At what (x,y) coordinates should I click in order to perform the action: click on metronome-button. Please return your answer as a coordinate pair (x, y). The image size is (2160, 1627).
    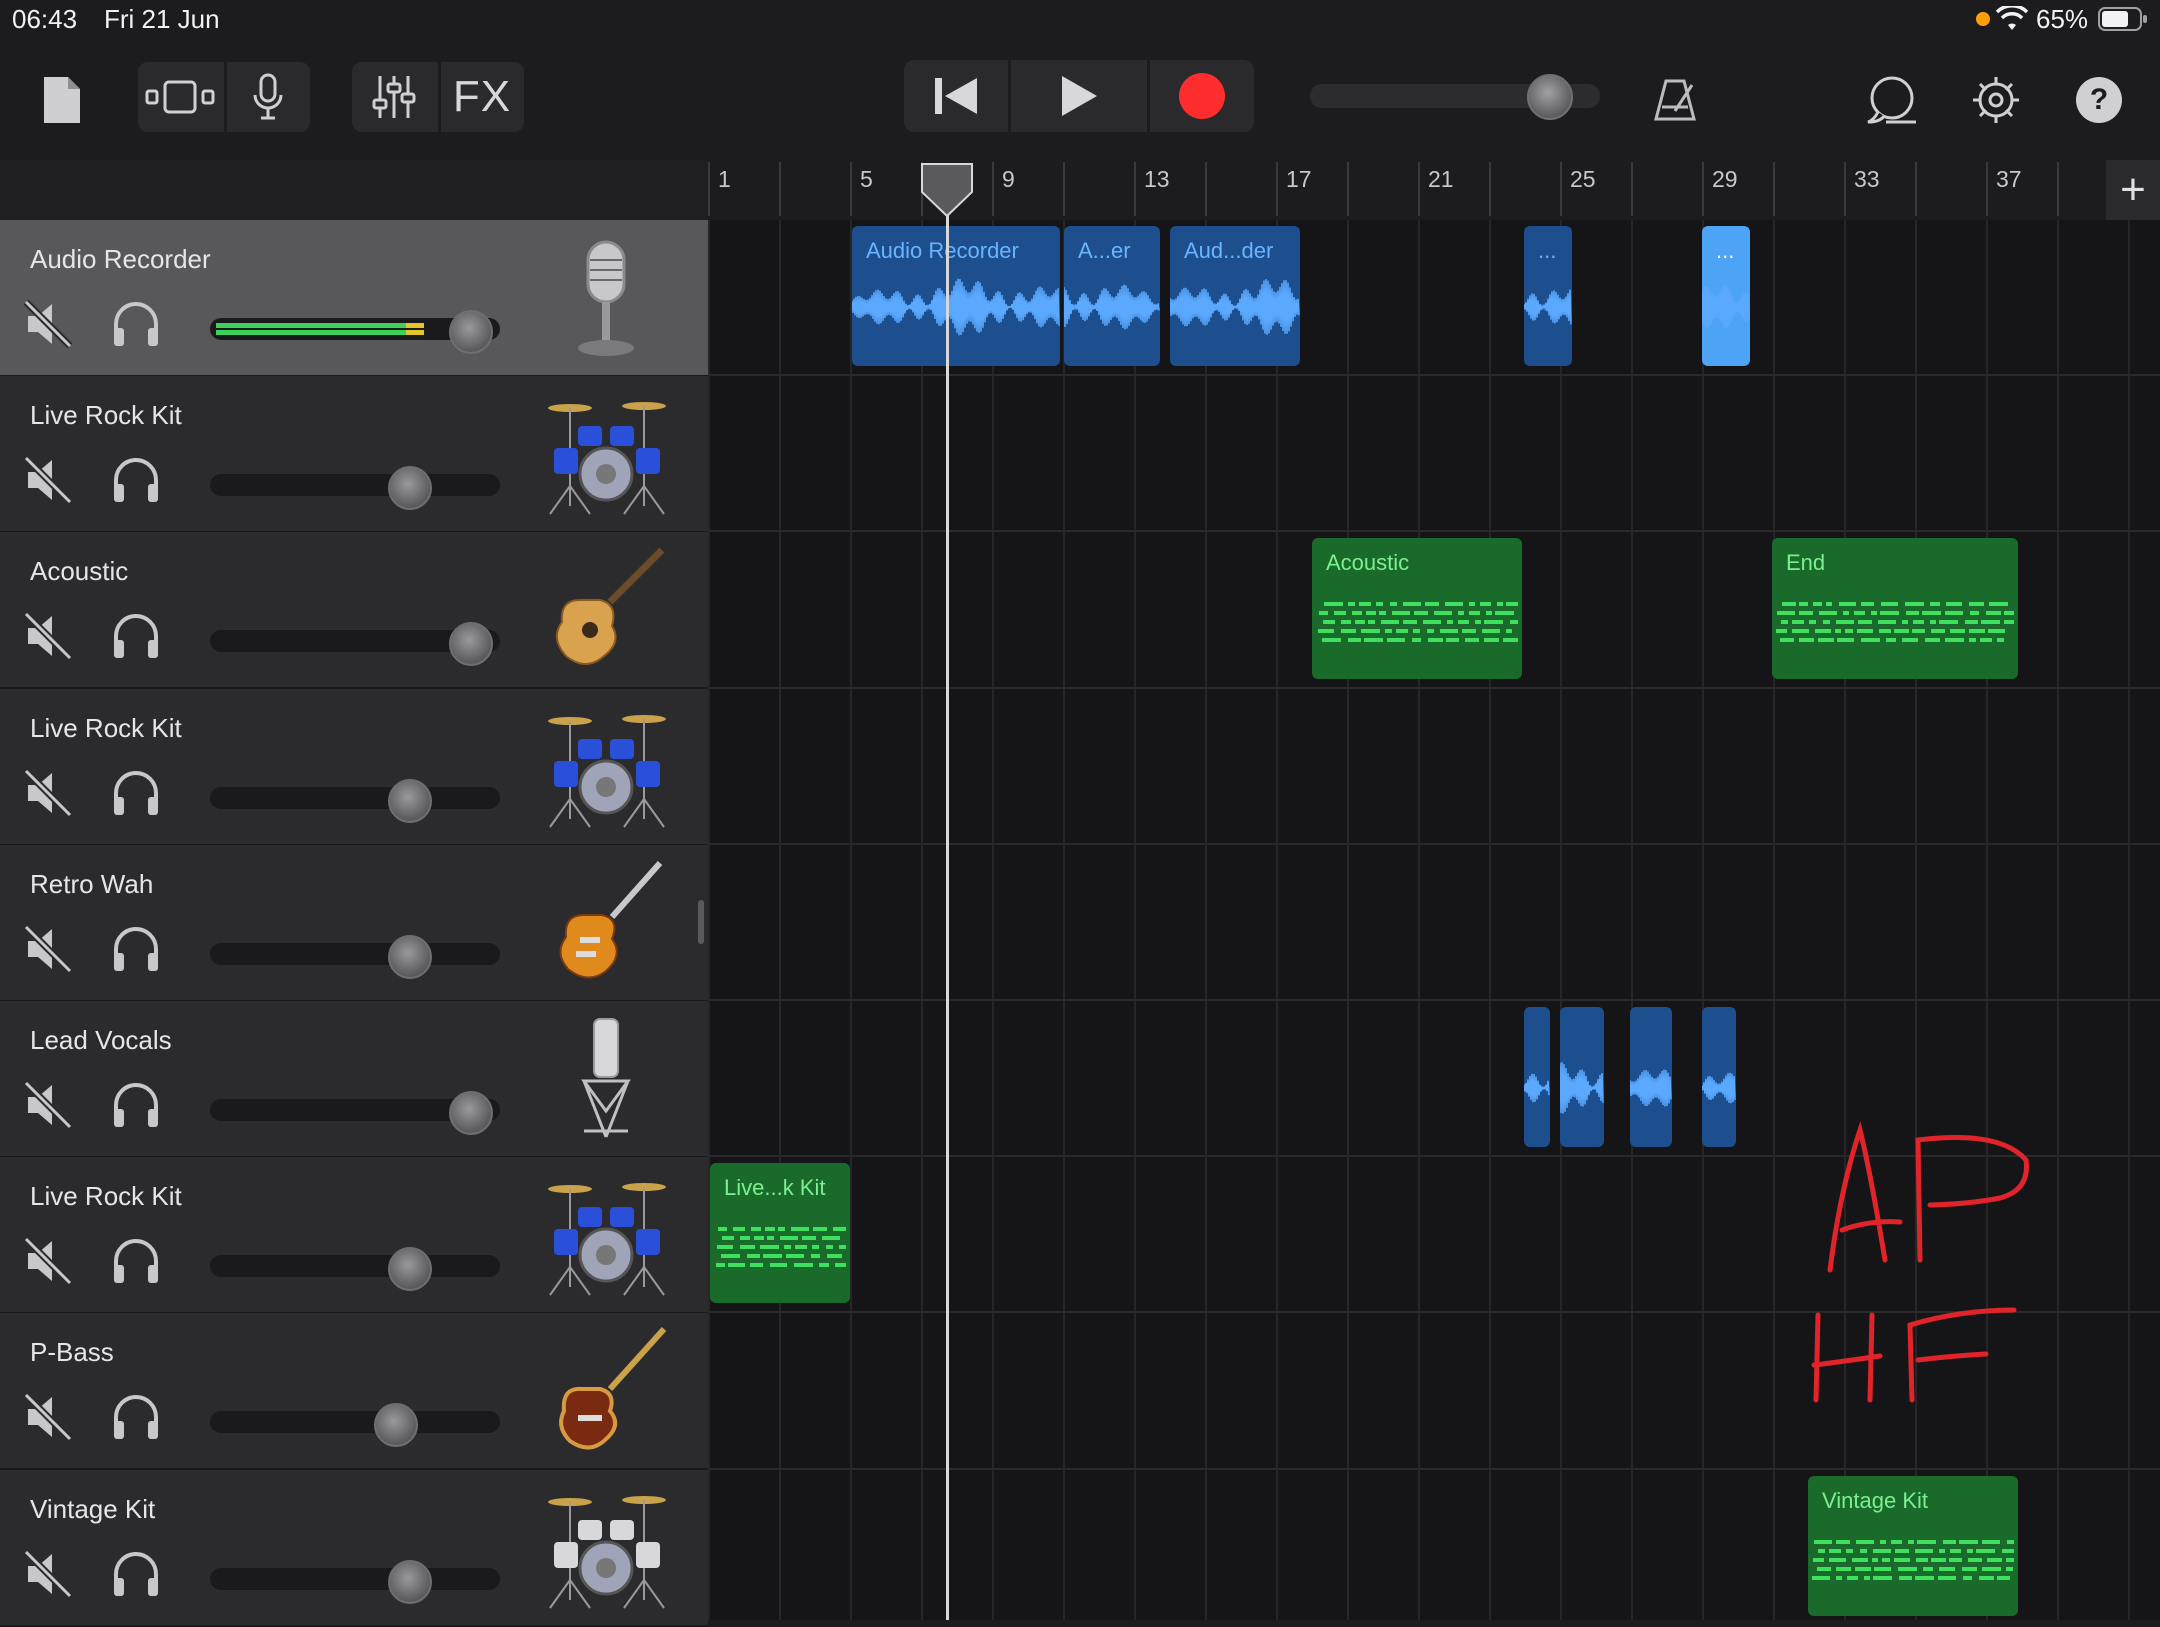
    Looking at the image, I should click on (1675, 100).